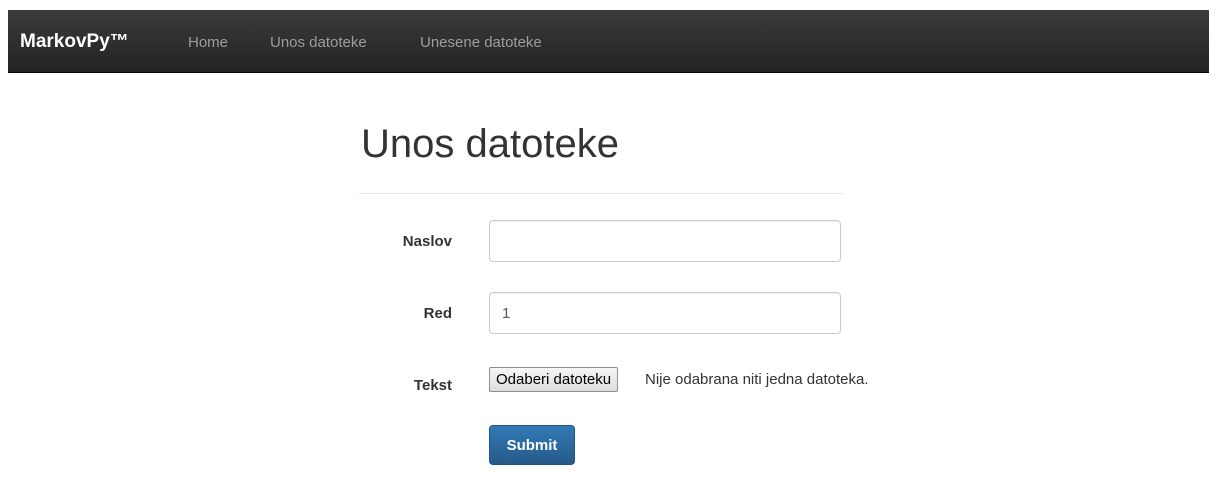  What do you see at coordinates (532, 445) in the screenshot?
I see `submit-button: Submit` at bounding box center [532, 445].